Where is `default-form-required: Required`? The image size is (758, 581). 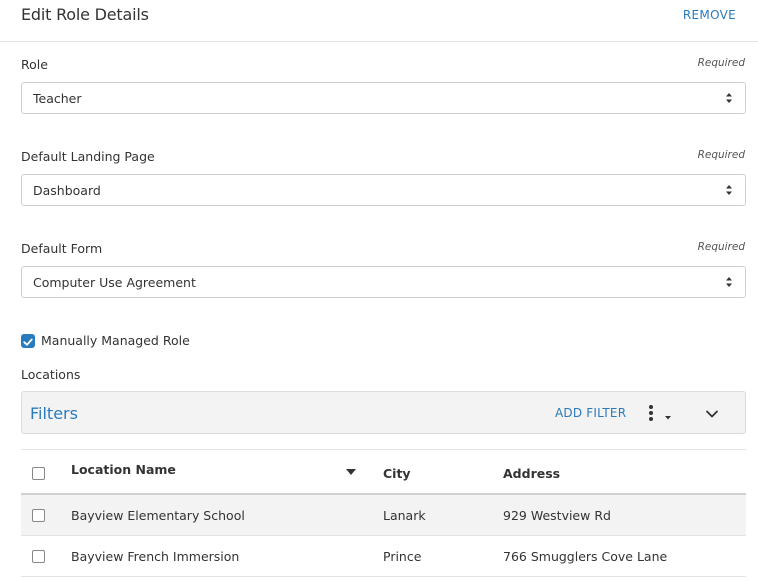 default-form-required: Required is located at coordinates (721, 247).